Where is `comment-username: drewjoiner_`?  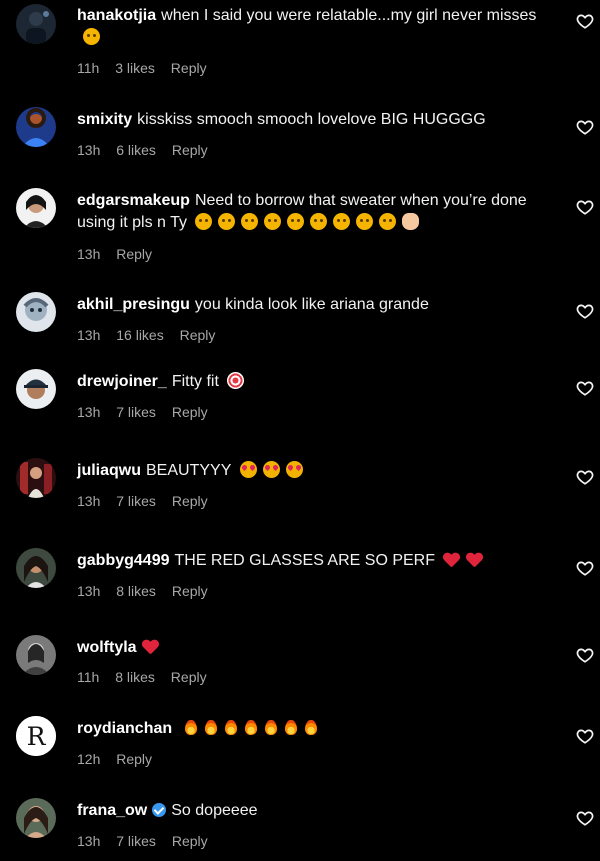 comment-username: drewjoiner_ is located at coordinates (122, 381).